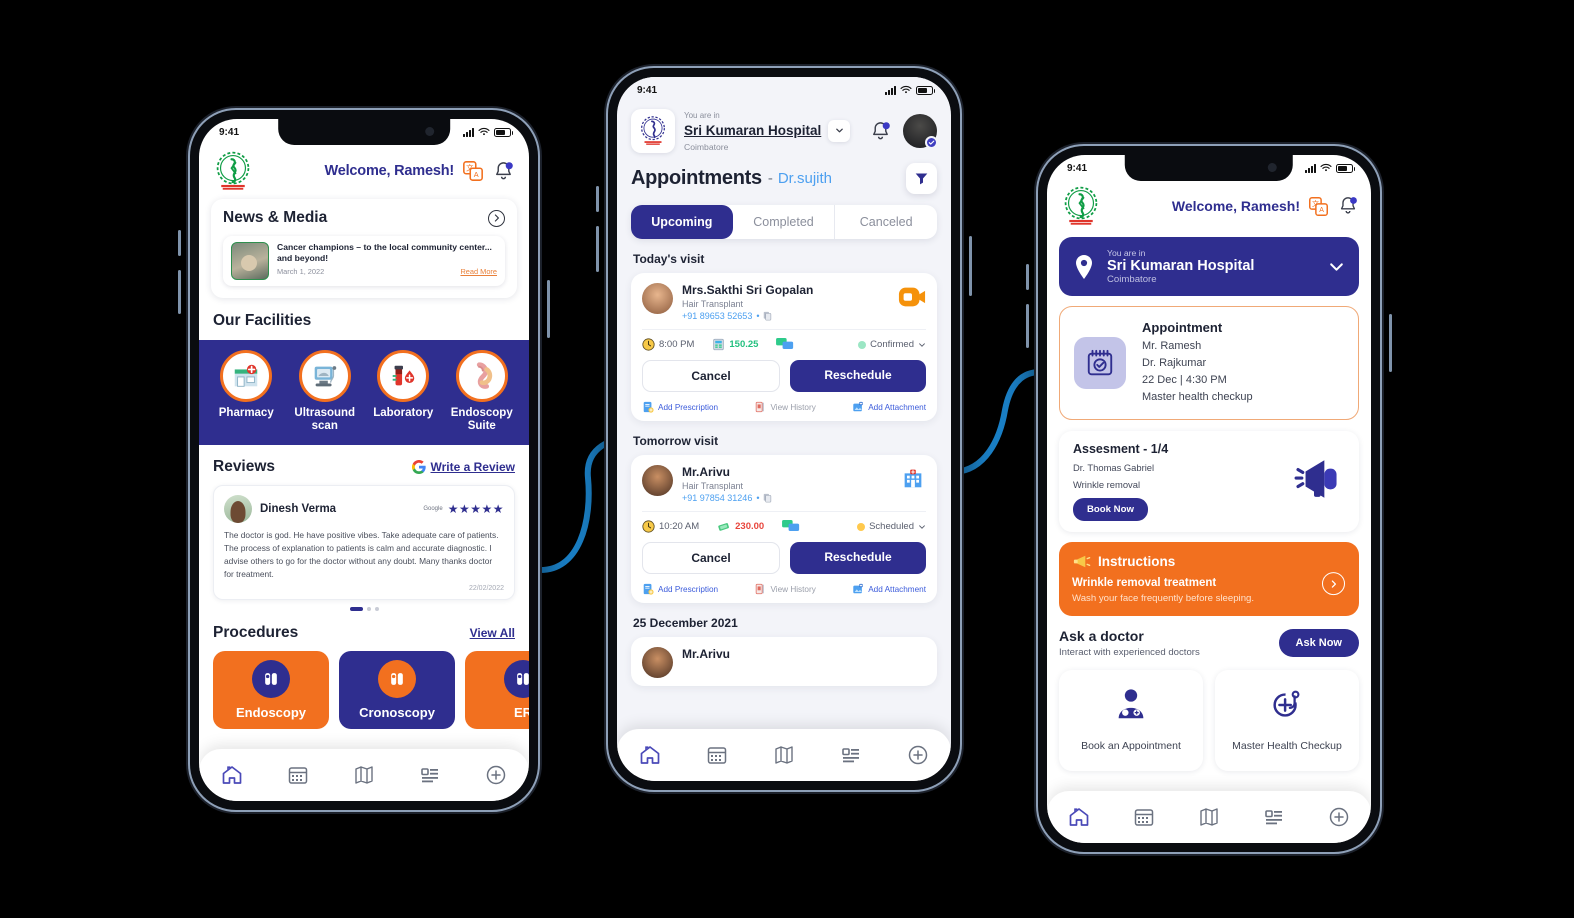 The height and width of the screenshot is (918, 1574). Describe the element at coordinates (397, 678) in the screenshot. I see `scope-icon` at that location.